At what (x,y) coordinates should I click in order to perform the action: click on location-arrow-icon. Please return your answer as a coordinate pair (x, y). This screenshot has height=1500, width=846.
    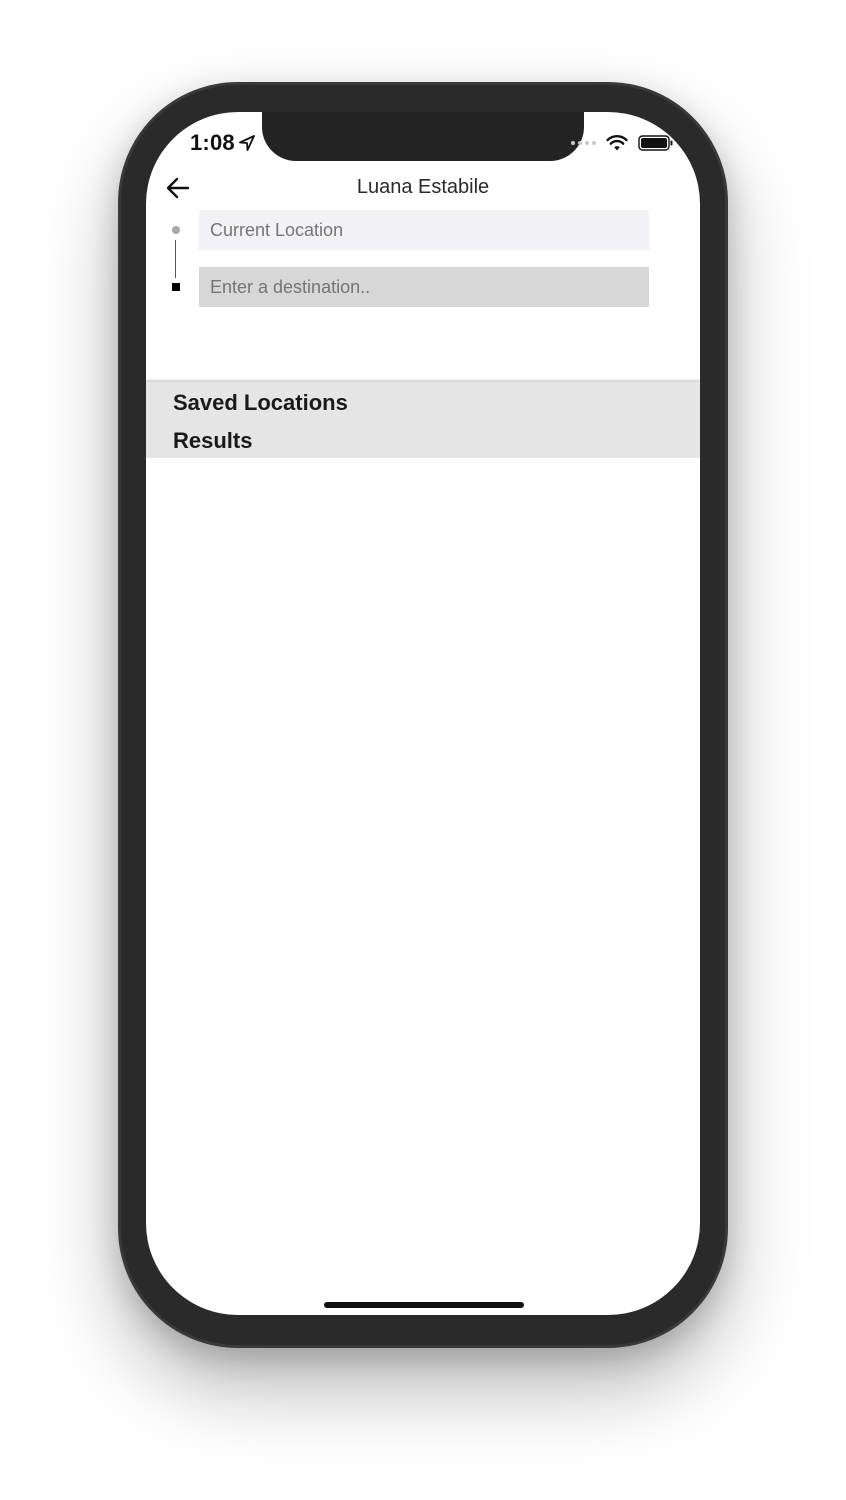
    Looking at the image, I should click on (247, 143).